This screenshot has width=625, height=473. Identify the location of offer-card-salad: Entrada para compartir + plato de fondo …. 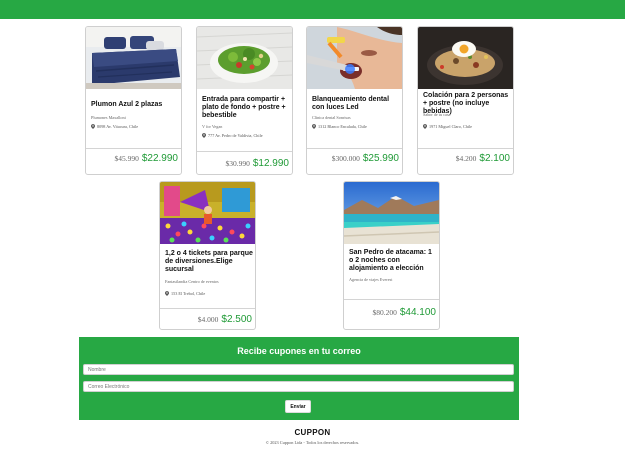
(244, 100).